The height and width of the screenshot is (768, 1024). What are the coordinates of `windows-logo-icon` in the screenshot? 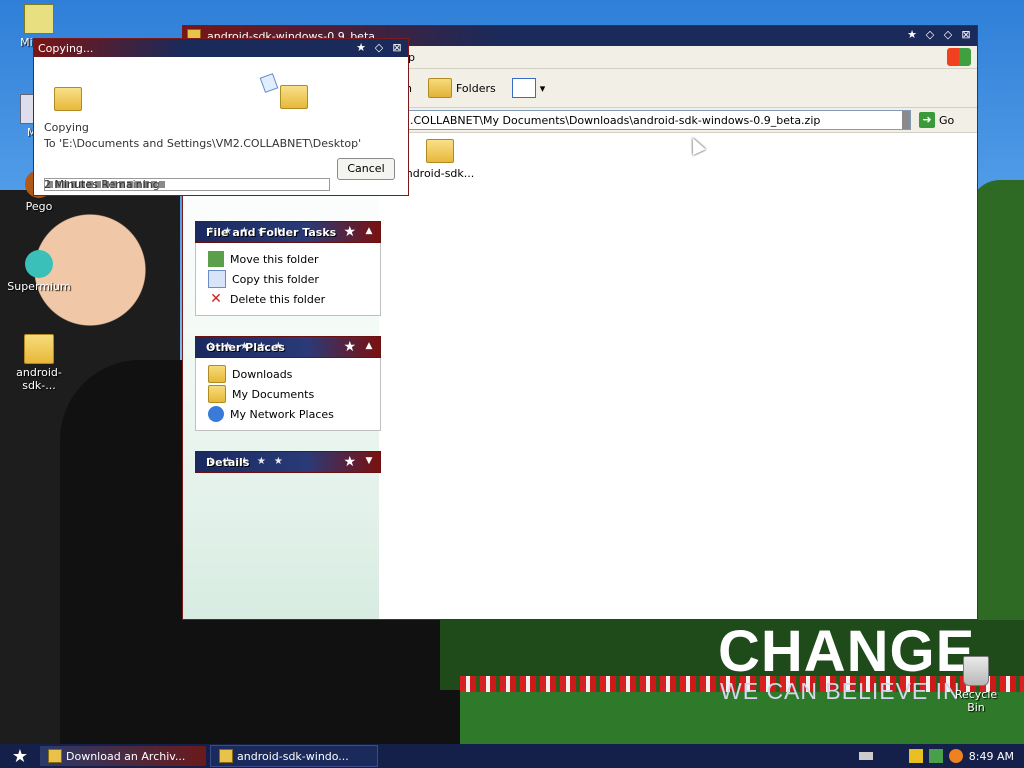 It's located at (959, 57).